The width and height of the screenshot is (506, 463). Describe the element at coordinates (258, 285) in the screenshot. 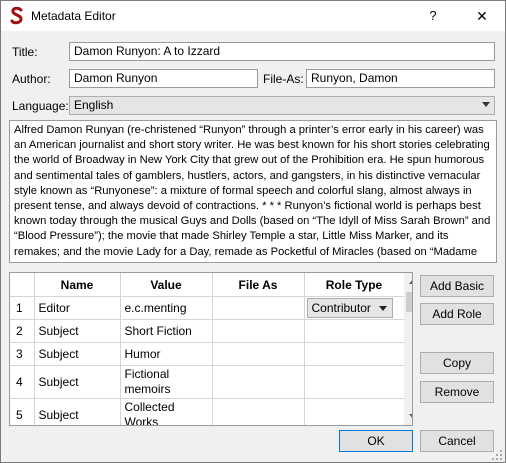

I see `col-header-file-as: File As` at that location.